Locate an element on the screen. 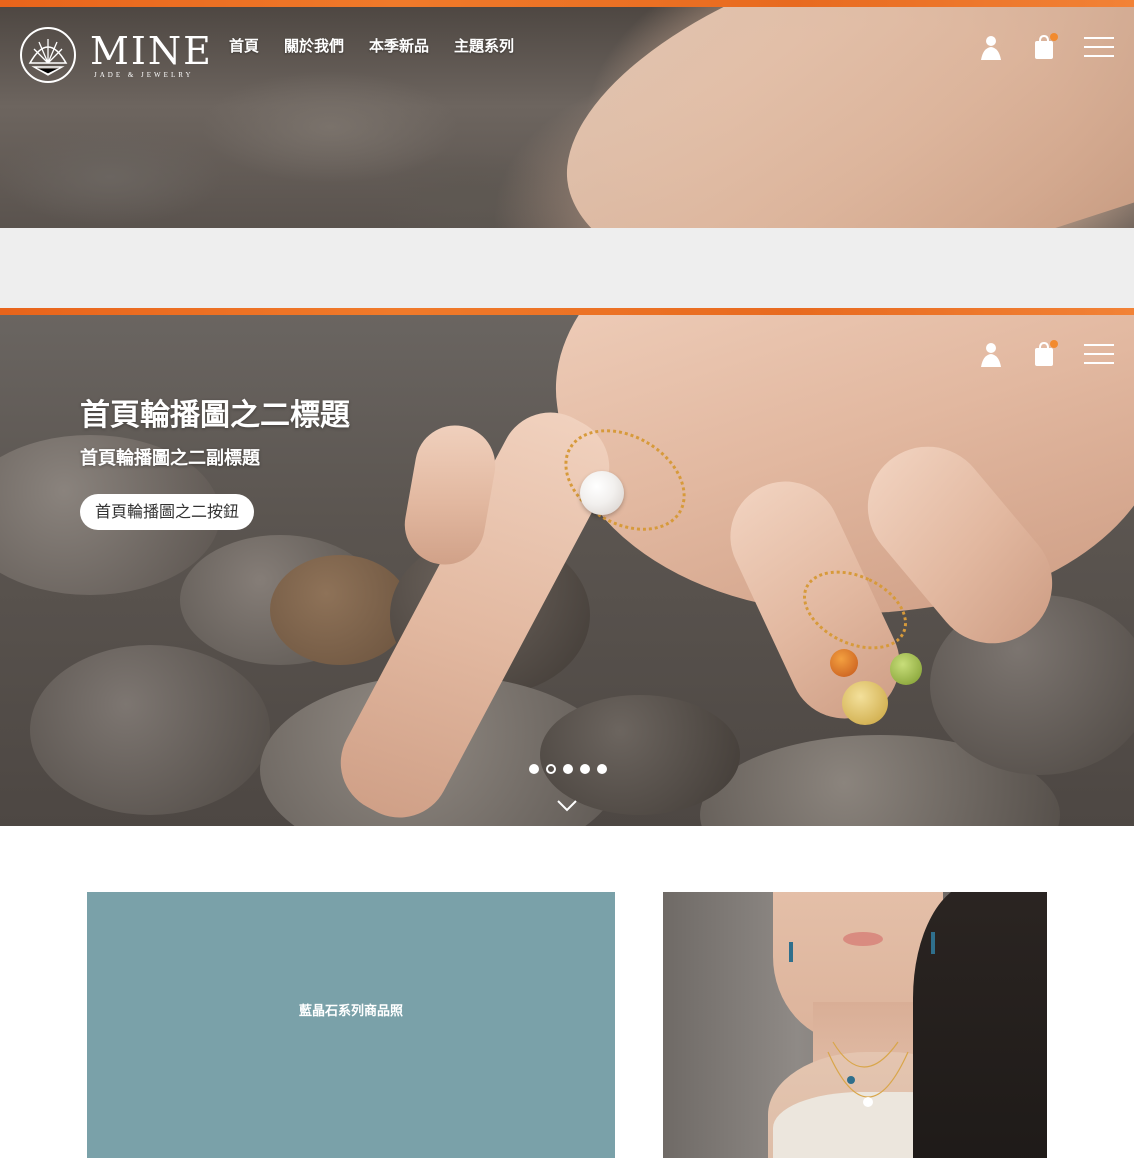 The height and width of the screenshot is (1158, 1134). nav-item-home: 首頁 is located at coordinates (244, 46).